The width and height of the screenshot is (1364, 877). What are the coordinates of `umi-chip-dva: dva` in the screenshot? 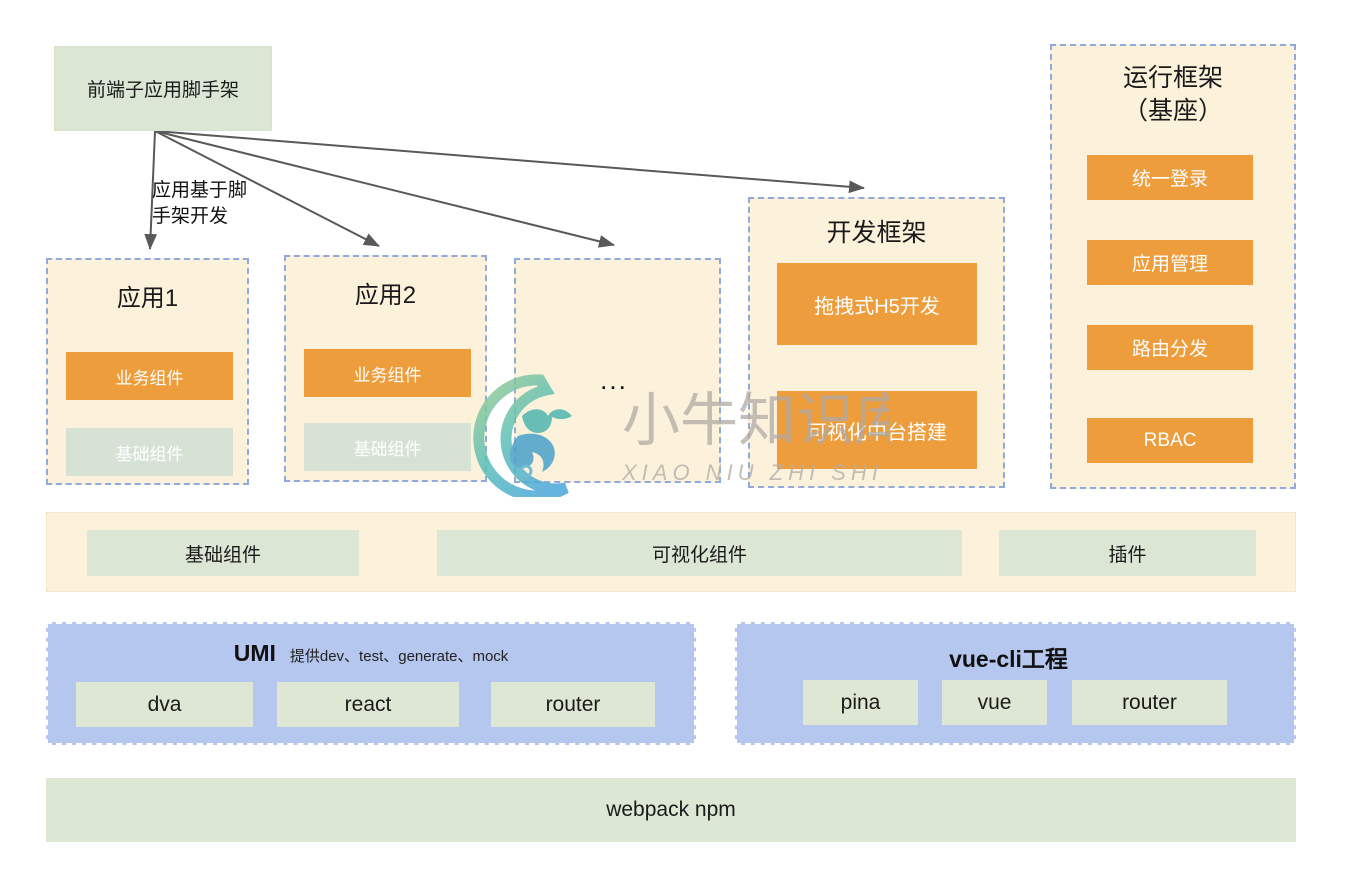 It's located at (164, 704).